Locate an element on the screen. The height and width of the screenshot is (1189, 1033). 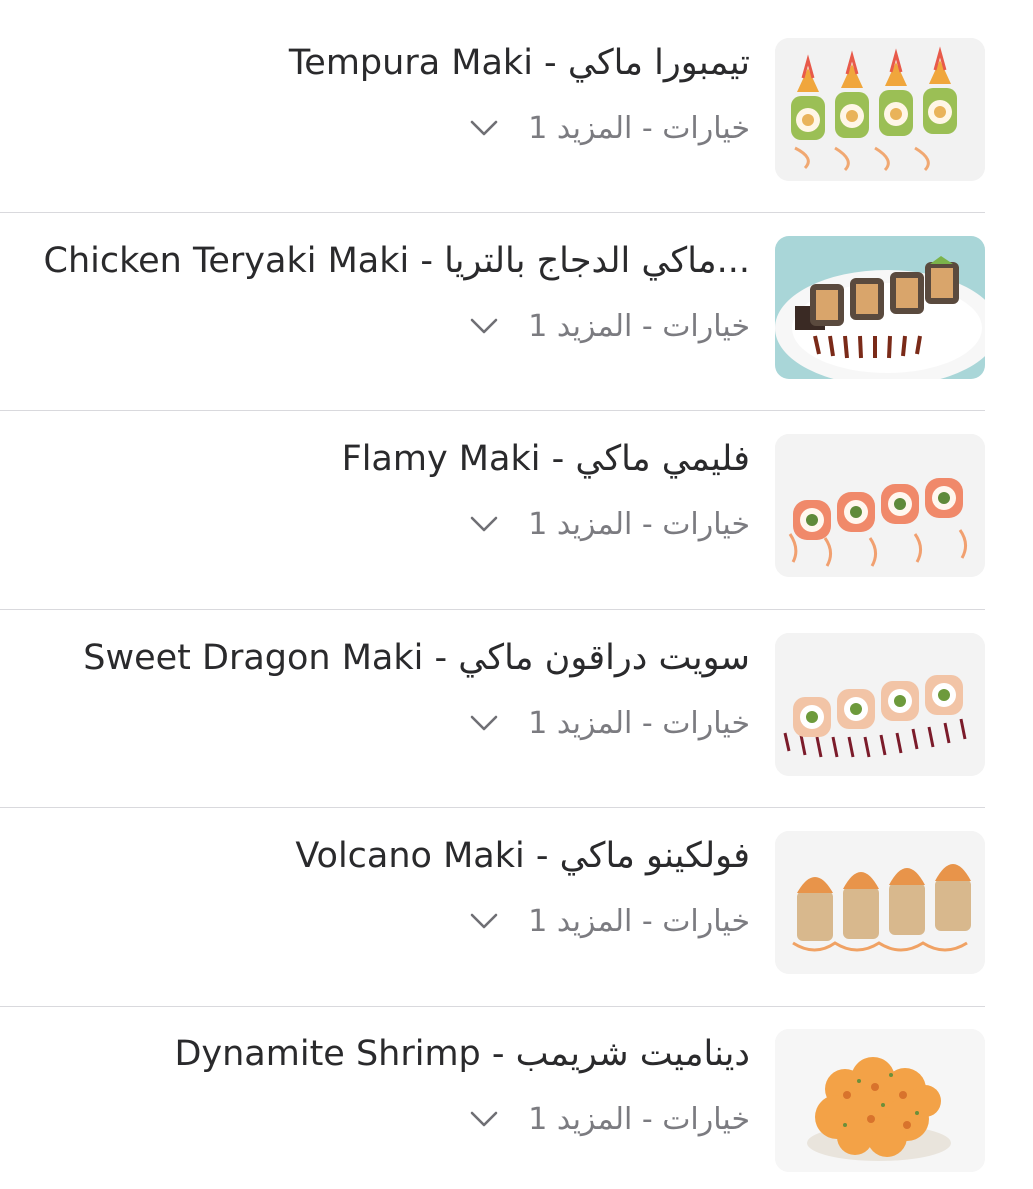
menu-item-title: Tempura Maki - تيمبورا ماكي is located at coordinates (519, 63).